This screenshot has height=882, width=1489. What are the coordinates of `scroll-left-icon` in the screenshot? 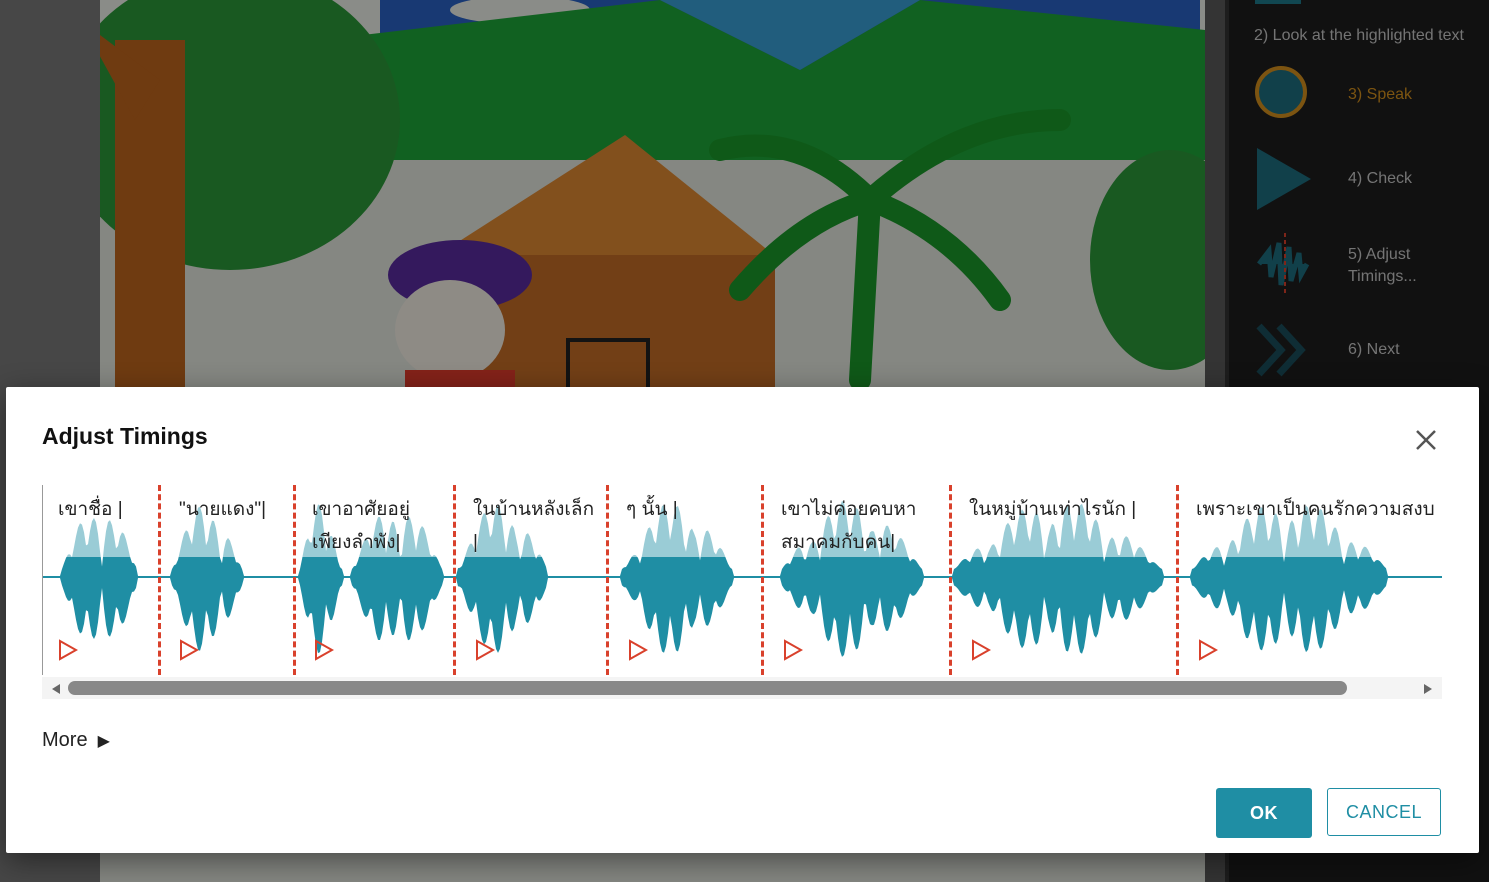 It's located at (56, 688).